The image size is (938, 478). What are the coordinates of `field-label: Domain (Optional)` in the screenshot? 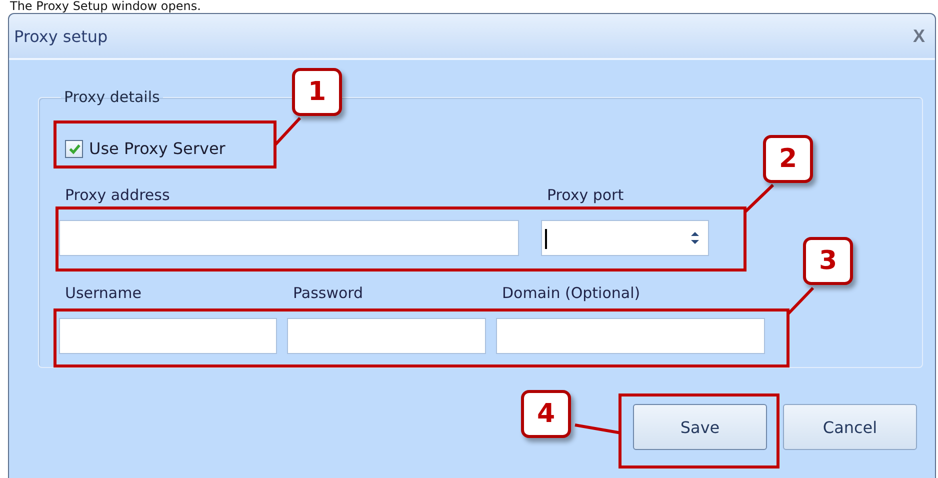 It's located at (571, 294).